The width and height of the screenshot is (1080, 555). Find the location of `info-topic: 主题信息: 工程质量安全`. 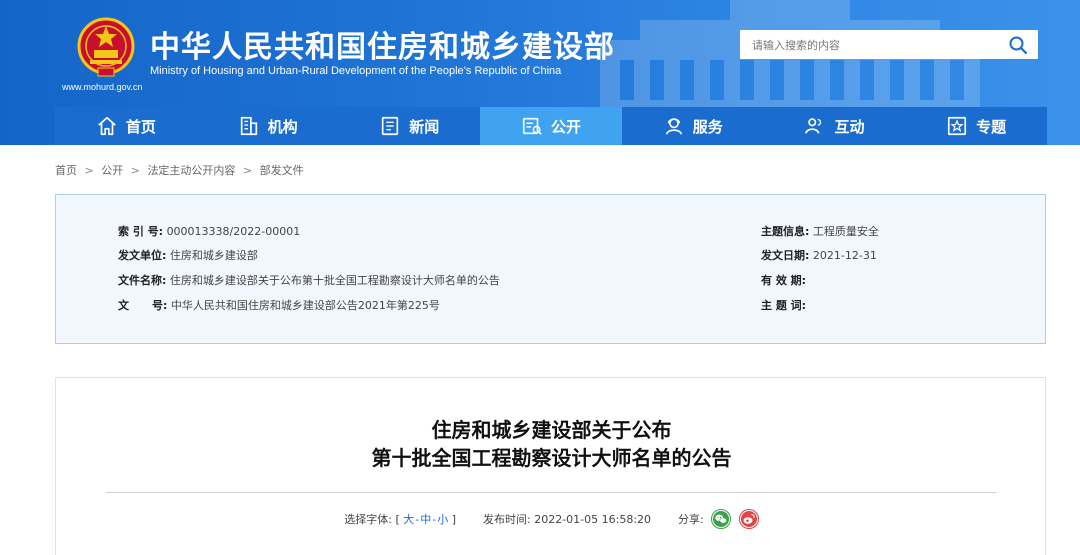

info-topic: 主题信息: 工程质量安全 is located at coordinates (820, 231).